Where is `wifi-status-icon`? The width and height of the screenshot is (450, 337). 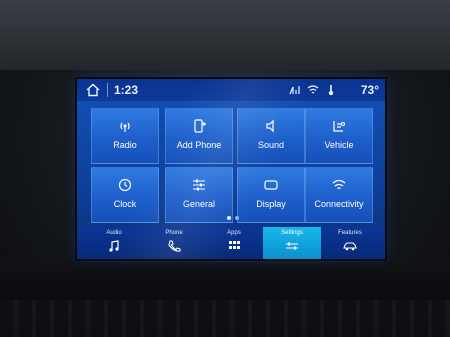 wifi-status-icon is located at coordinates (313, 89).